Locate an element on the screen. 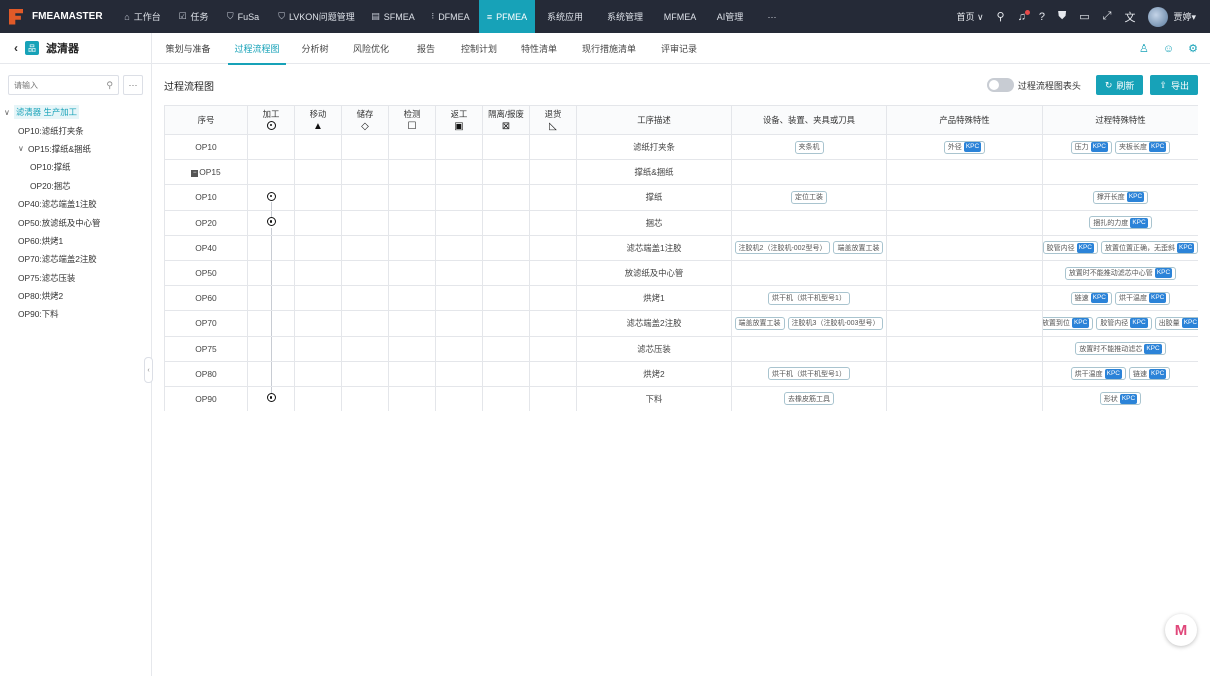 The image size is (1210, 681). nav-item-9: MFMEA is located at coordinates (680, 16).